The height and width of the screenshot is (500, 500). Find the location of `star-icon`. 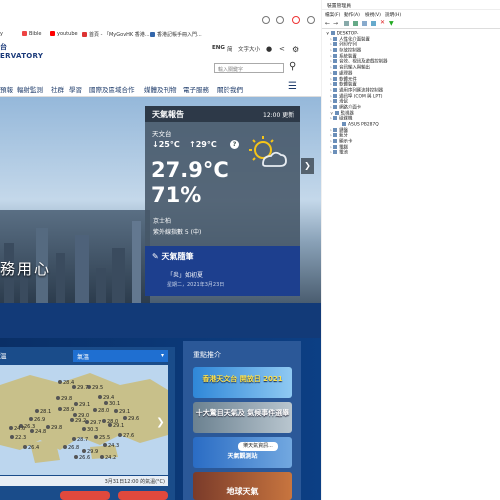

star-icon is located at coordinates (266, 20).